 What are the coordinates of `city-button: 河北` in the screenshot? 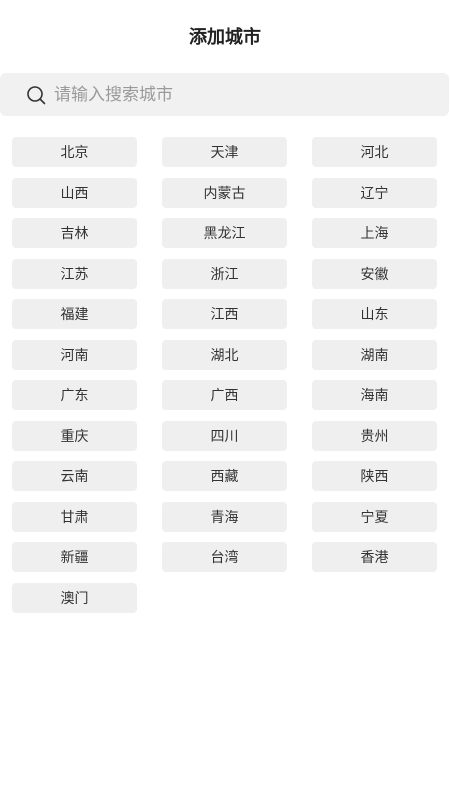 It's located at (374, 152).